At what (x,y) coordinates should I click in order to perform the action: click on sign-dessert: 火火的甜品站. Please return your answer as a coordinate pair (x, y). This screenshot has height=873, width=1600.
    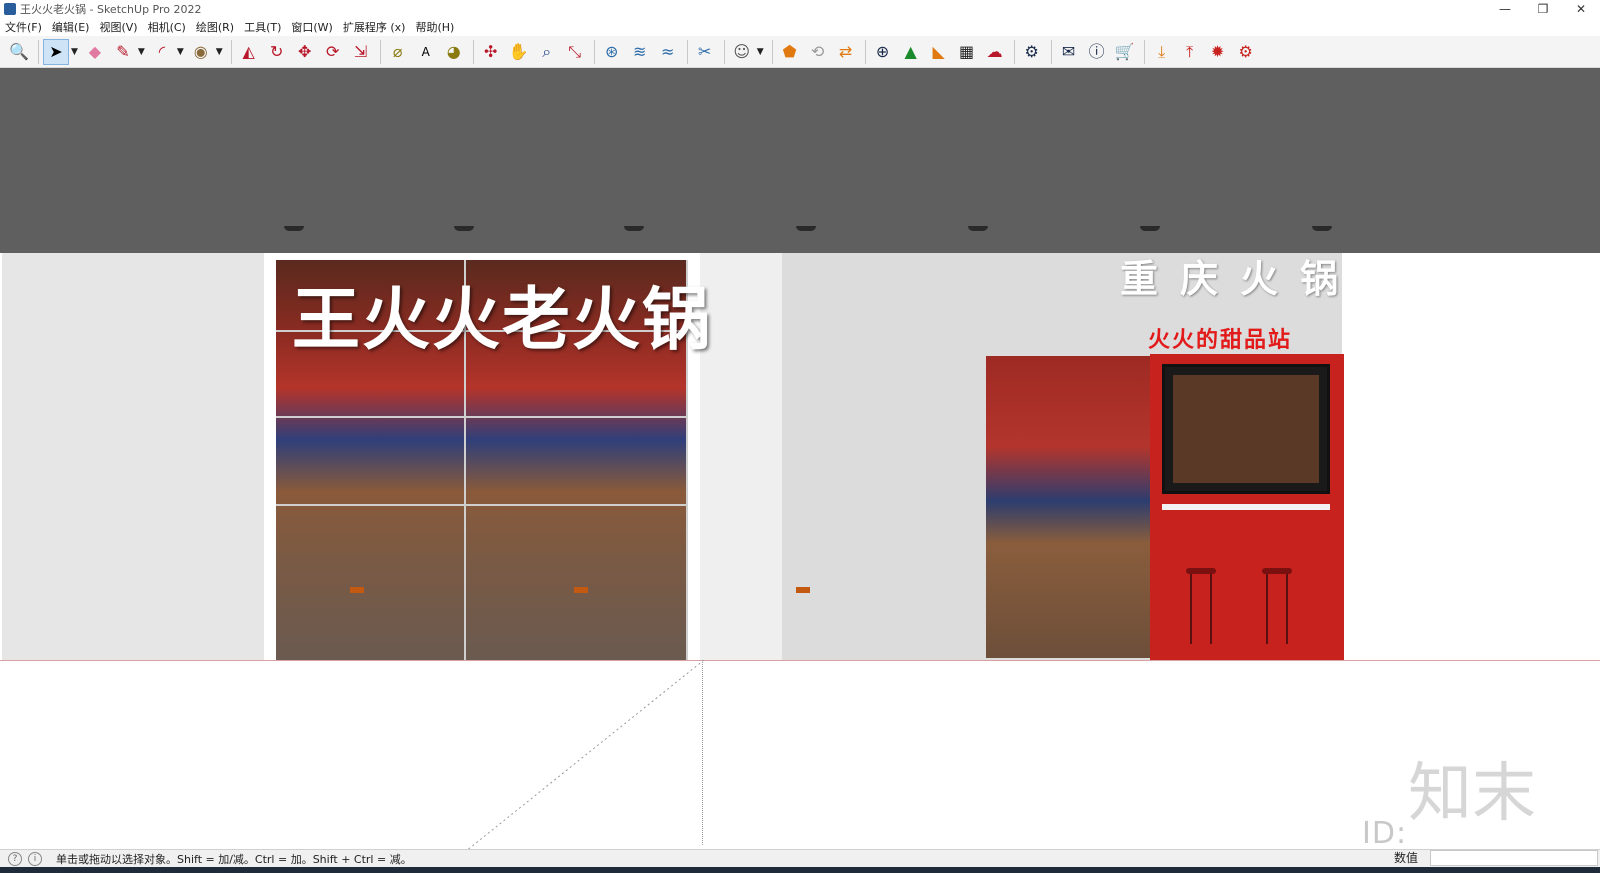
    Looking at the image, I should click on (1220, 340).